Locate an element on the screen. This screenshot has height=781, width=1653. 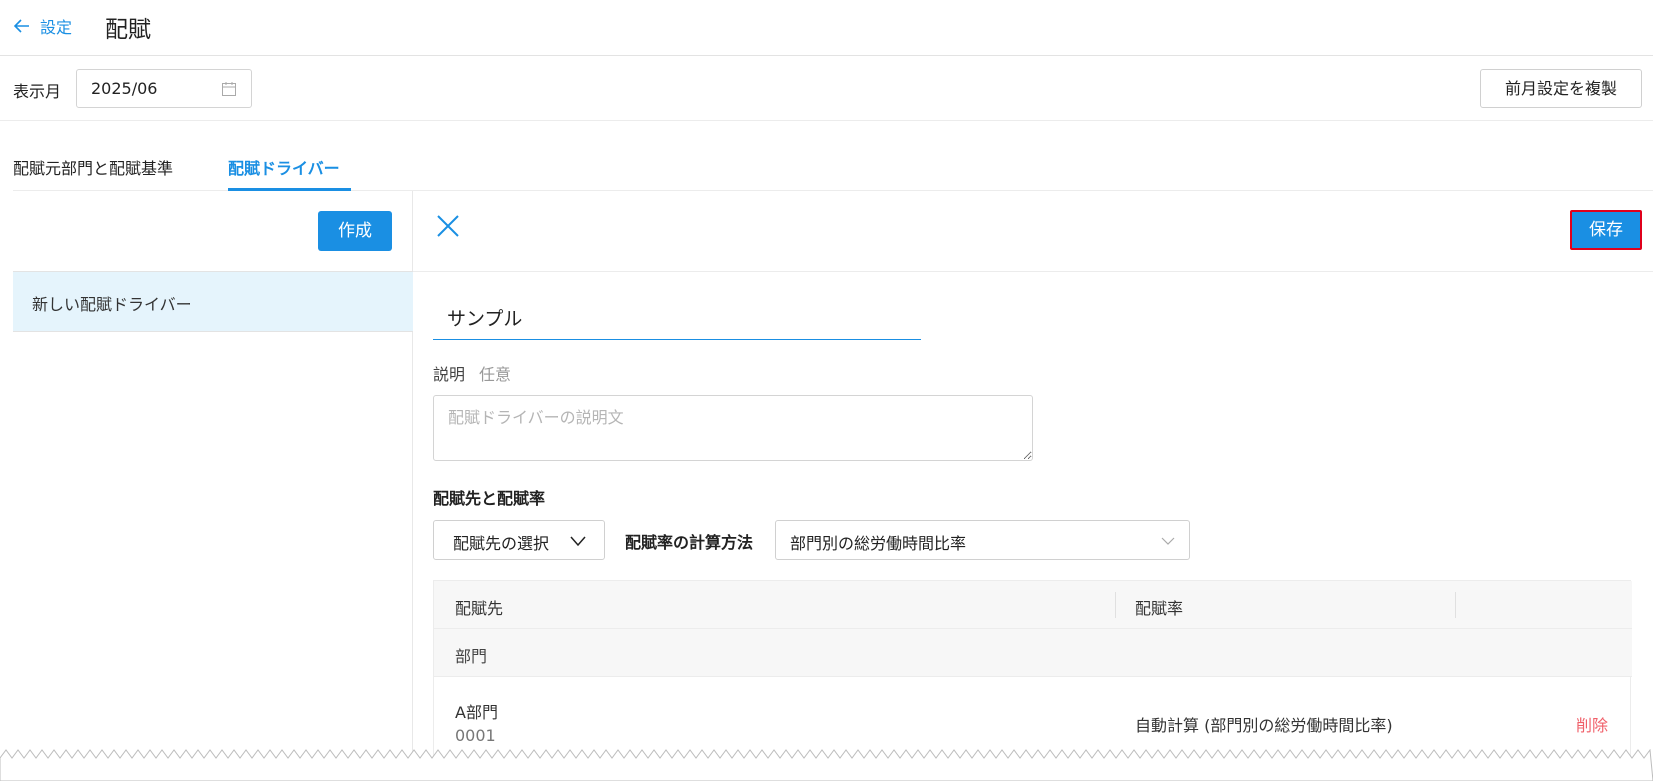
calc-method-select: 部門別の総労働時間比率 is located at coordinates (982, 540).